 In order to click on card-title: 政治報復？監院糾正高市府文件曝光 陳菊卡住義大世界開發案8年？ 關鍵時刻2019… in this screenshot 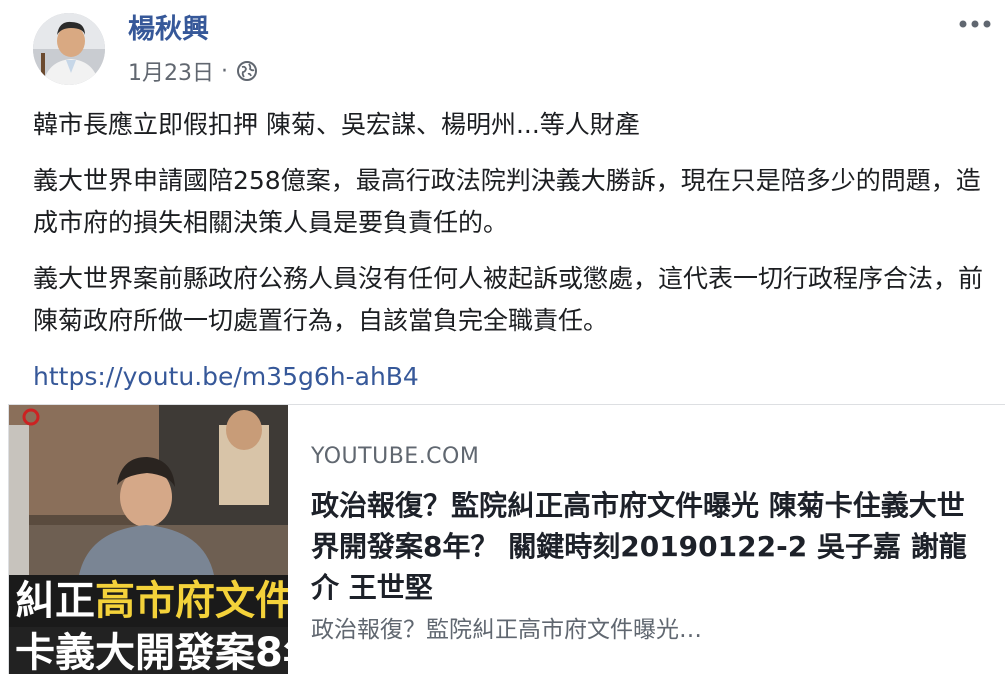, I will do `click(651, 546)`.